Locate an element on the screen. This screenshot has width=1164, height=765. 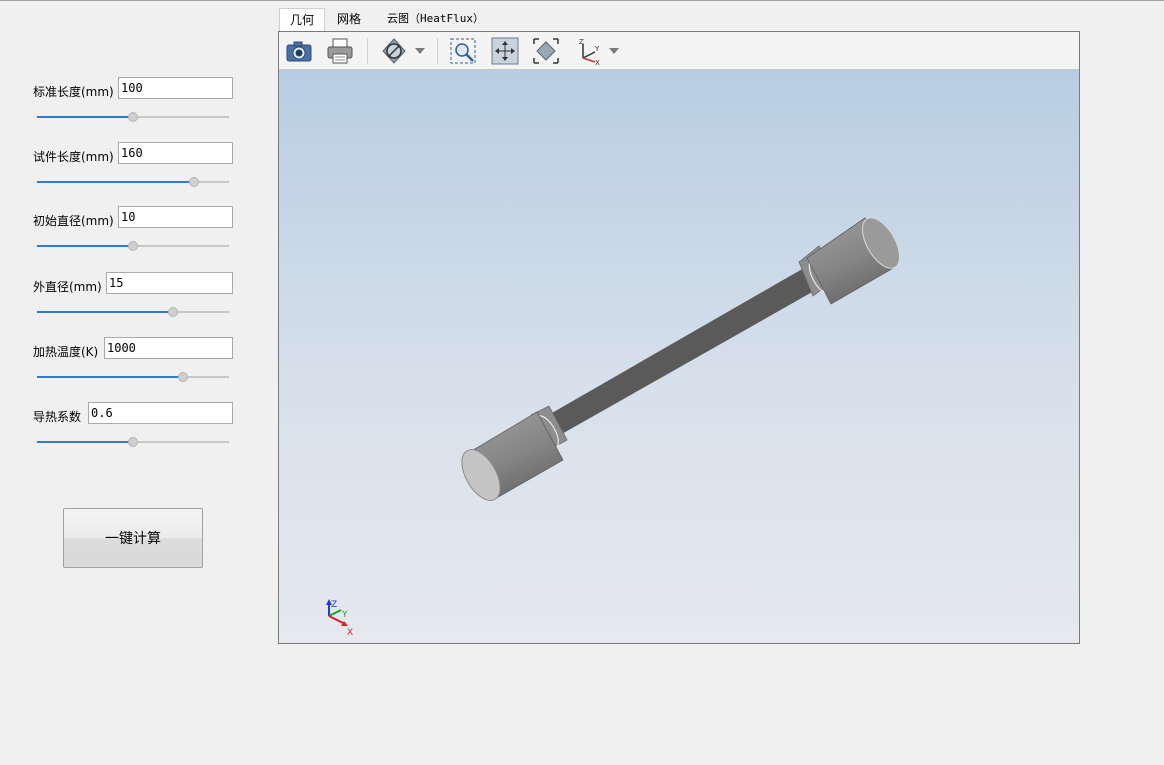
param-label: 初始直径(mm) is located at coordinates (73, 221).